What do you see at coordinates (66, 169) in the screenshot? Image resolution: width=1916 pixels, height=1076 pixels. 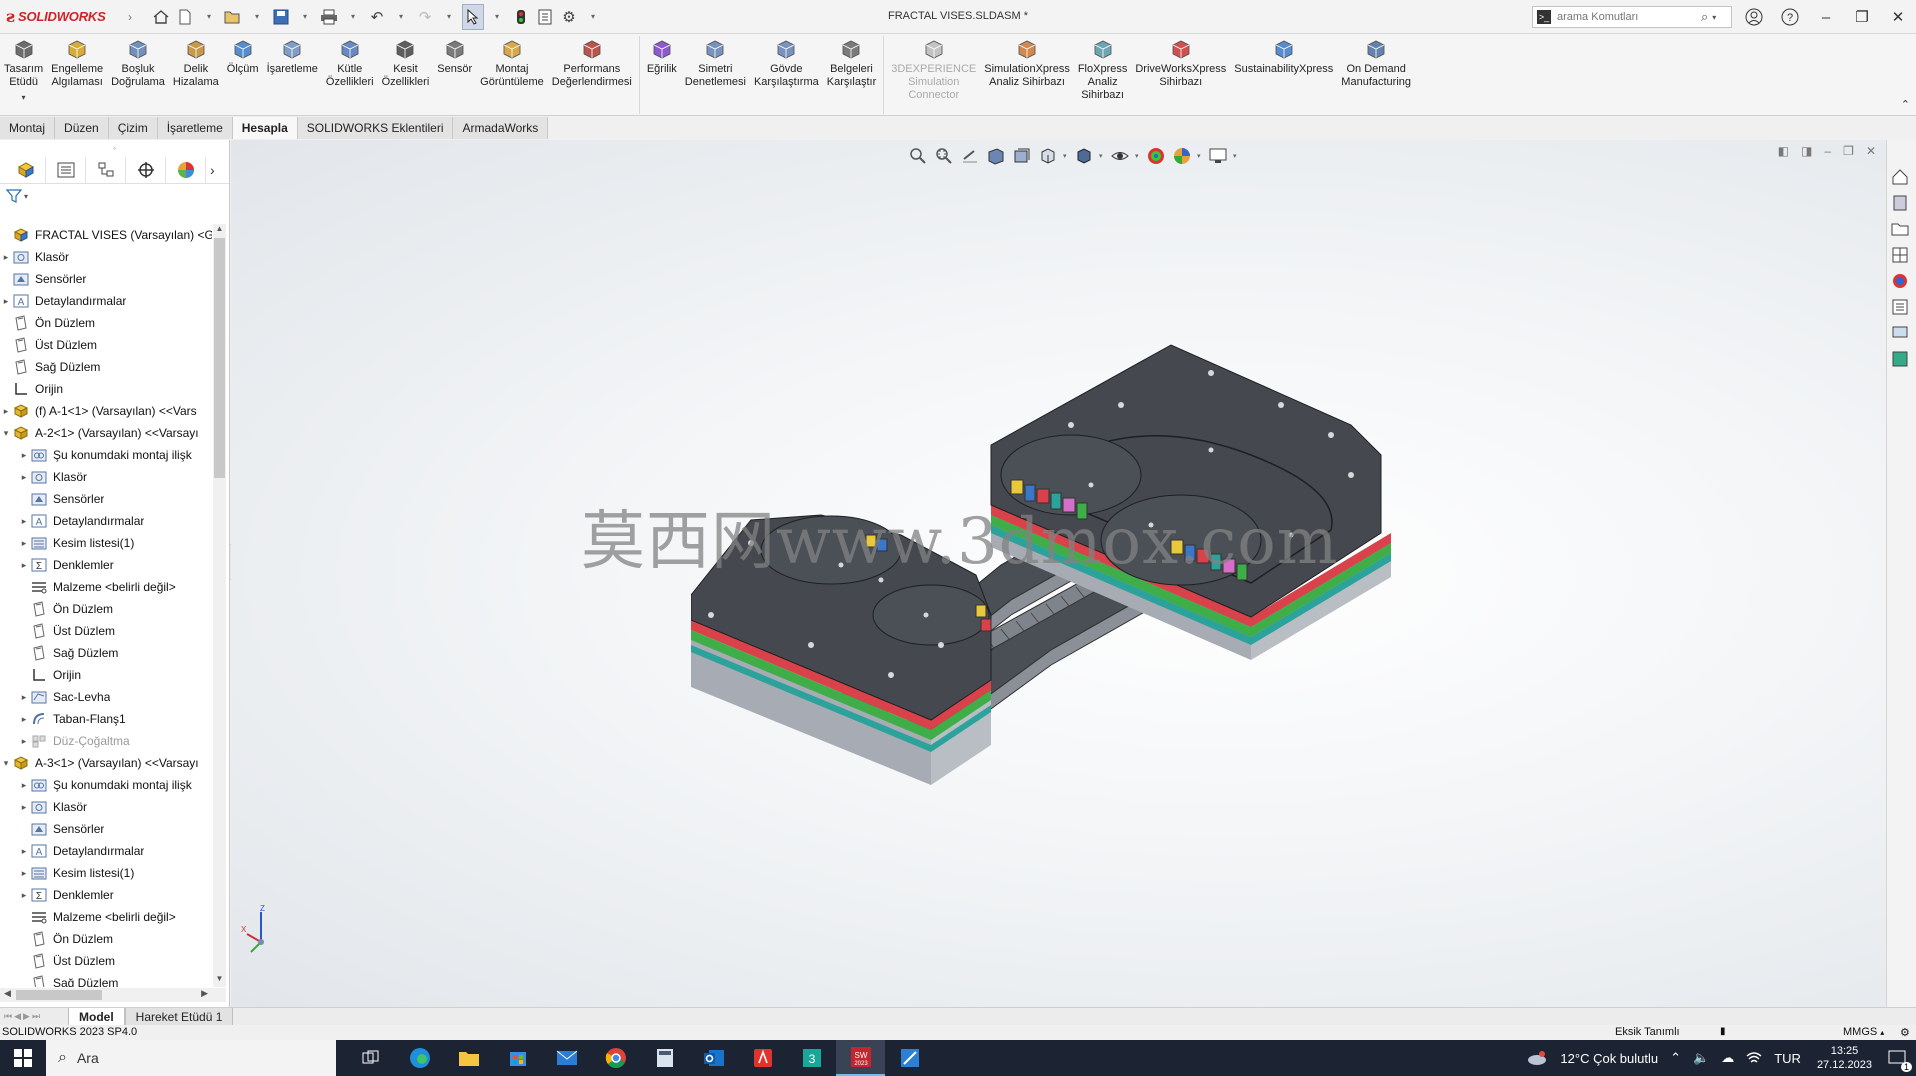 I see `property-manager-tab-icon` at bounding box center [66, 169].